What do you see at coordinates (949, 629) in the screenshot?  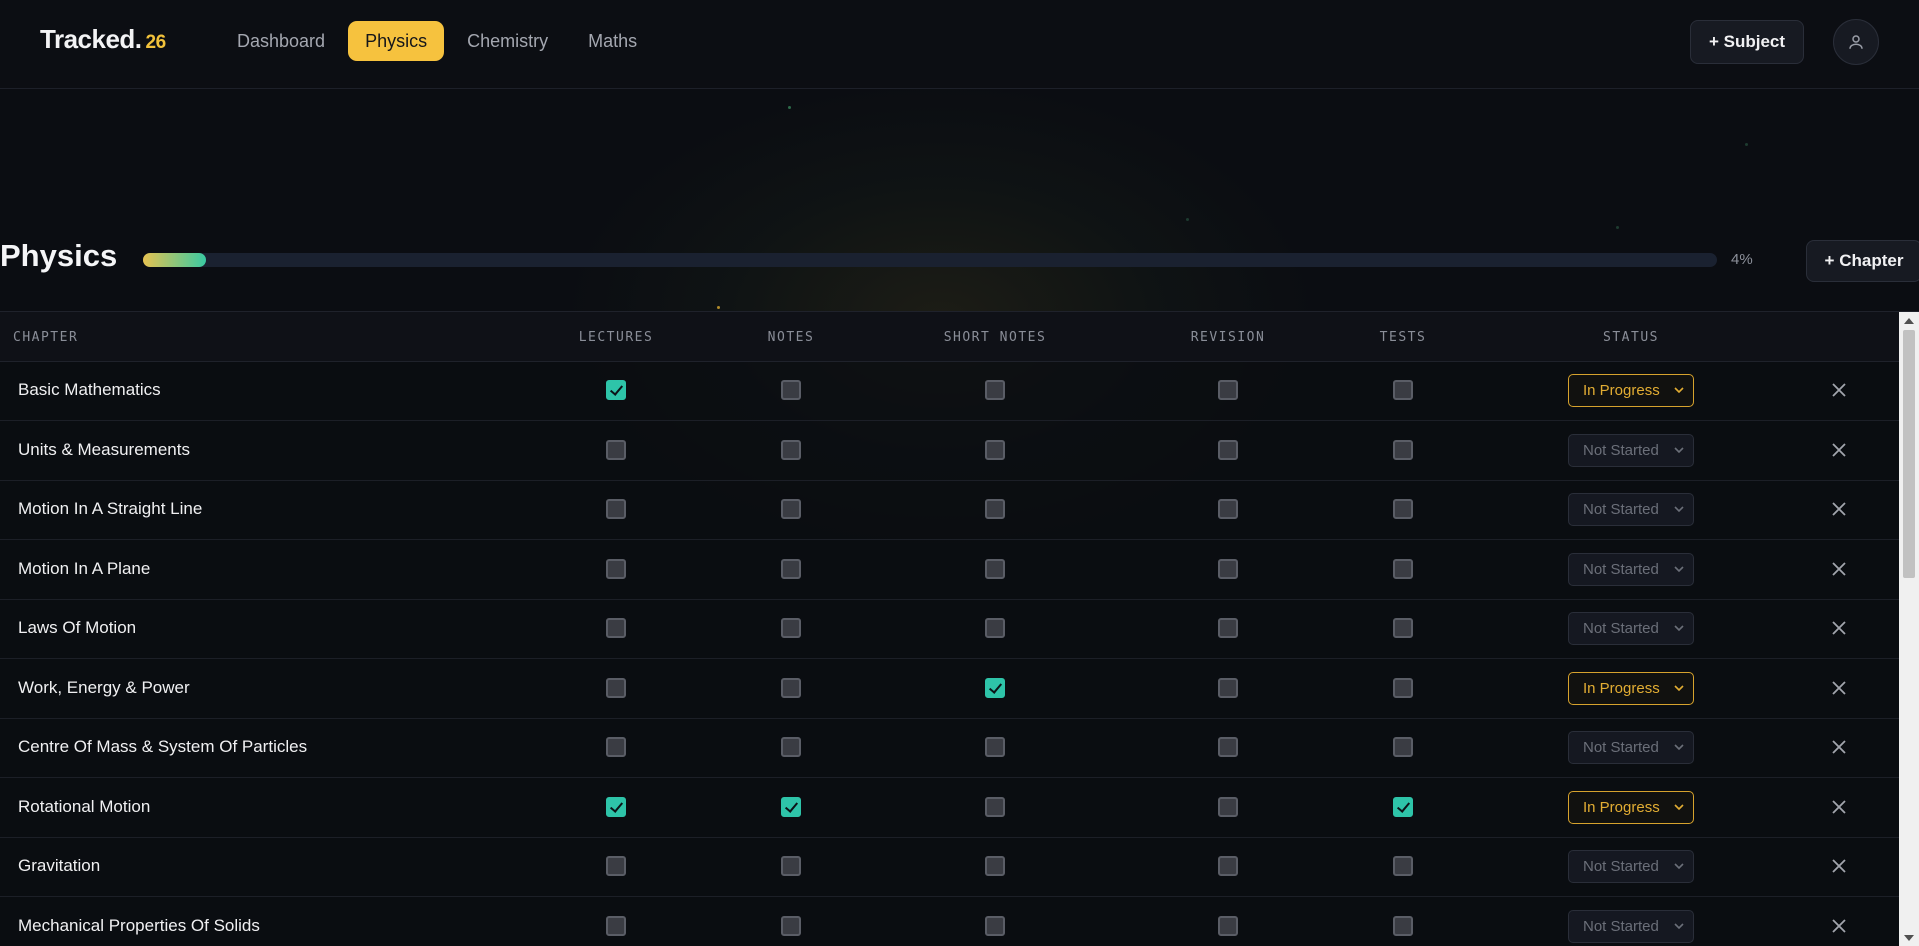 I see `table-row: Laws Of Motion Not Started` at bounding box center [949, 629].